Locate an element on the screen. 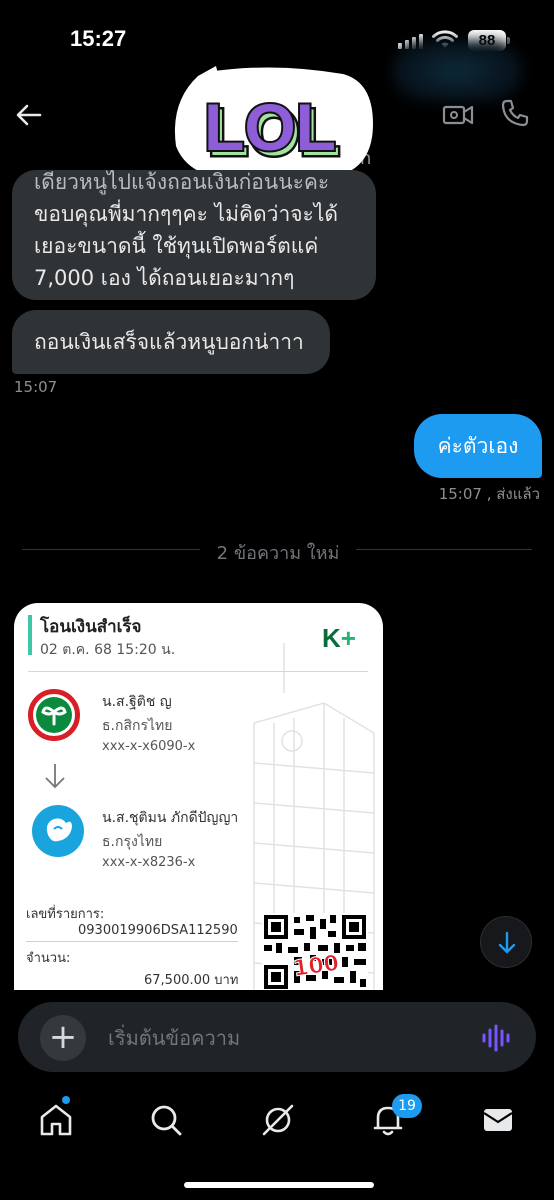 This screenshot has height=1200, width=554. kplus-logo: K+ is located at coordinates (339, 638).